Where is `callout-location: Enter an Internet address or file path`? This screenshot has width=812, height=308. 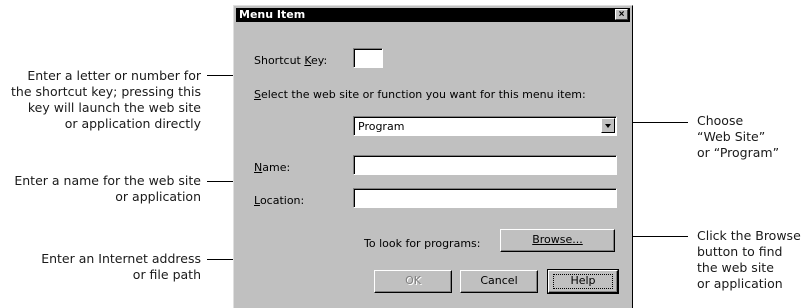
callout-location: Enter an Internet address or file path is located at coordinates (121, 266).